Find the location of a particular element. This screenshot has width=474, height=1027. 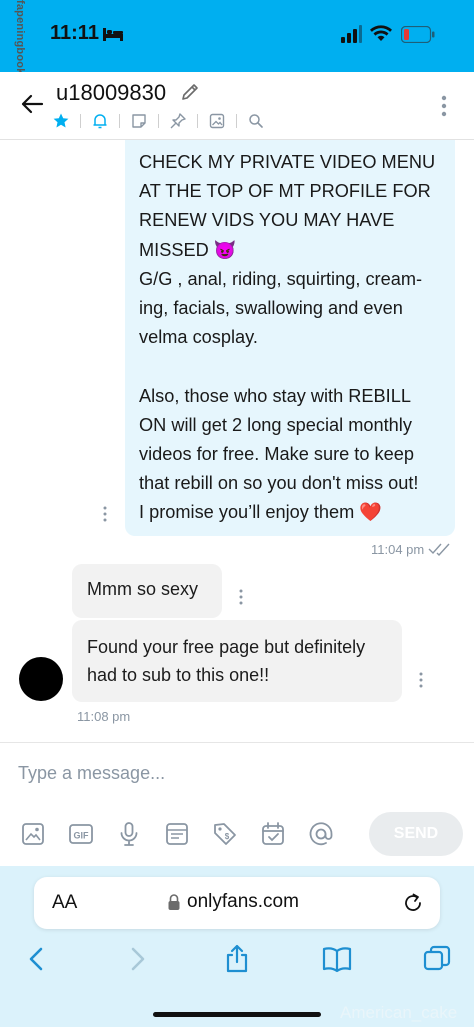

image-watermark: American_cake is located at coordinates (399, 1012).